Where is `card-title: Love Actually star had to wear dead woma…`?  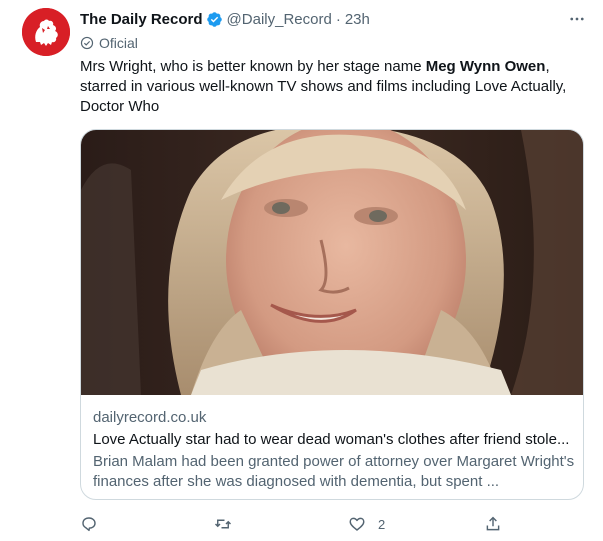
card-title: Love Actually star had to wear dead woma… is located at coordinates (335, 440).